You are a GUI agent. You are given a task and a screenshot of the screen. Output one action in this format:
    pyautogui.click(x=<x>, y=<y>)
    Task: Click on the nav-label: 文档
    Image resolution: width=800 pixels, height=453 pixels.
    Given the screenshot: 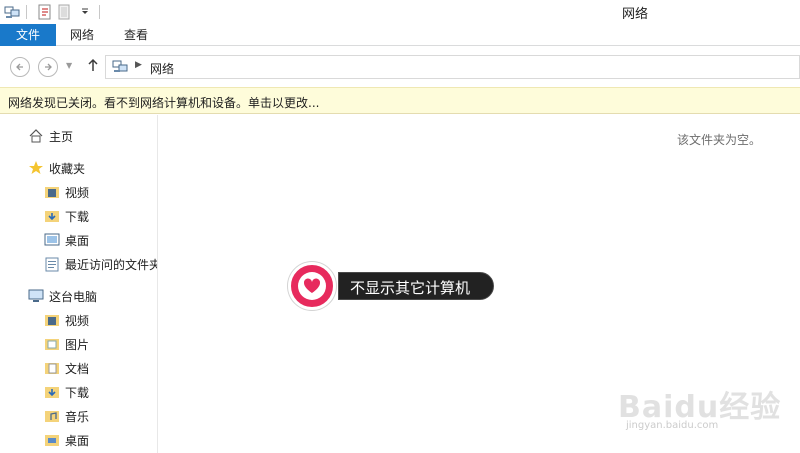 What is the action you would take?
    pyautogui.click(x=77, y=368)
    